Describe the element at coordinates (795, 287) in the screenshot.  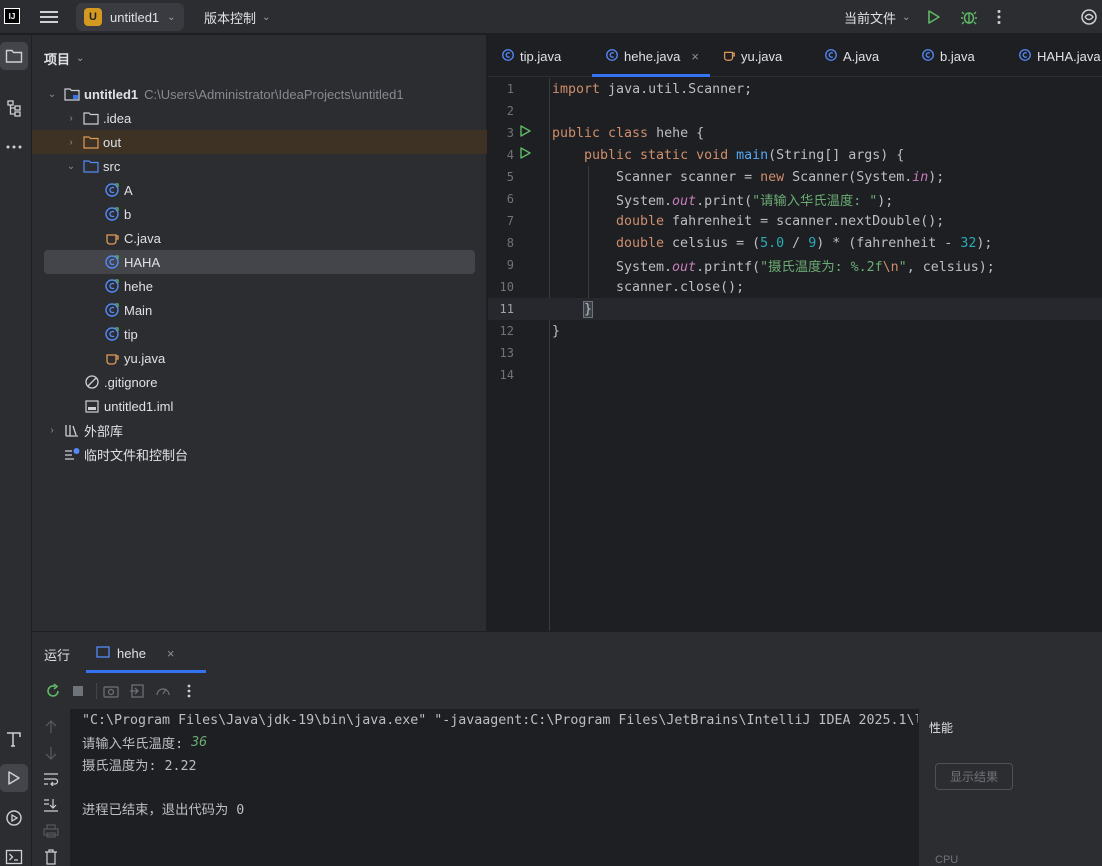
I see `code-line: 10 scanner.close();` at that location.